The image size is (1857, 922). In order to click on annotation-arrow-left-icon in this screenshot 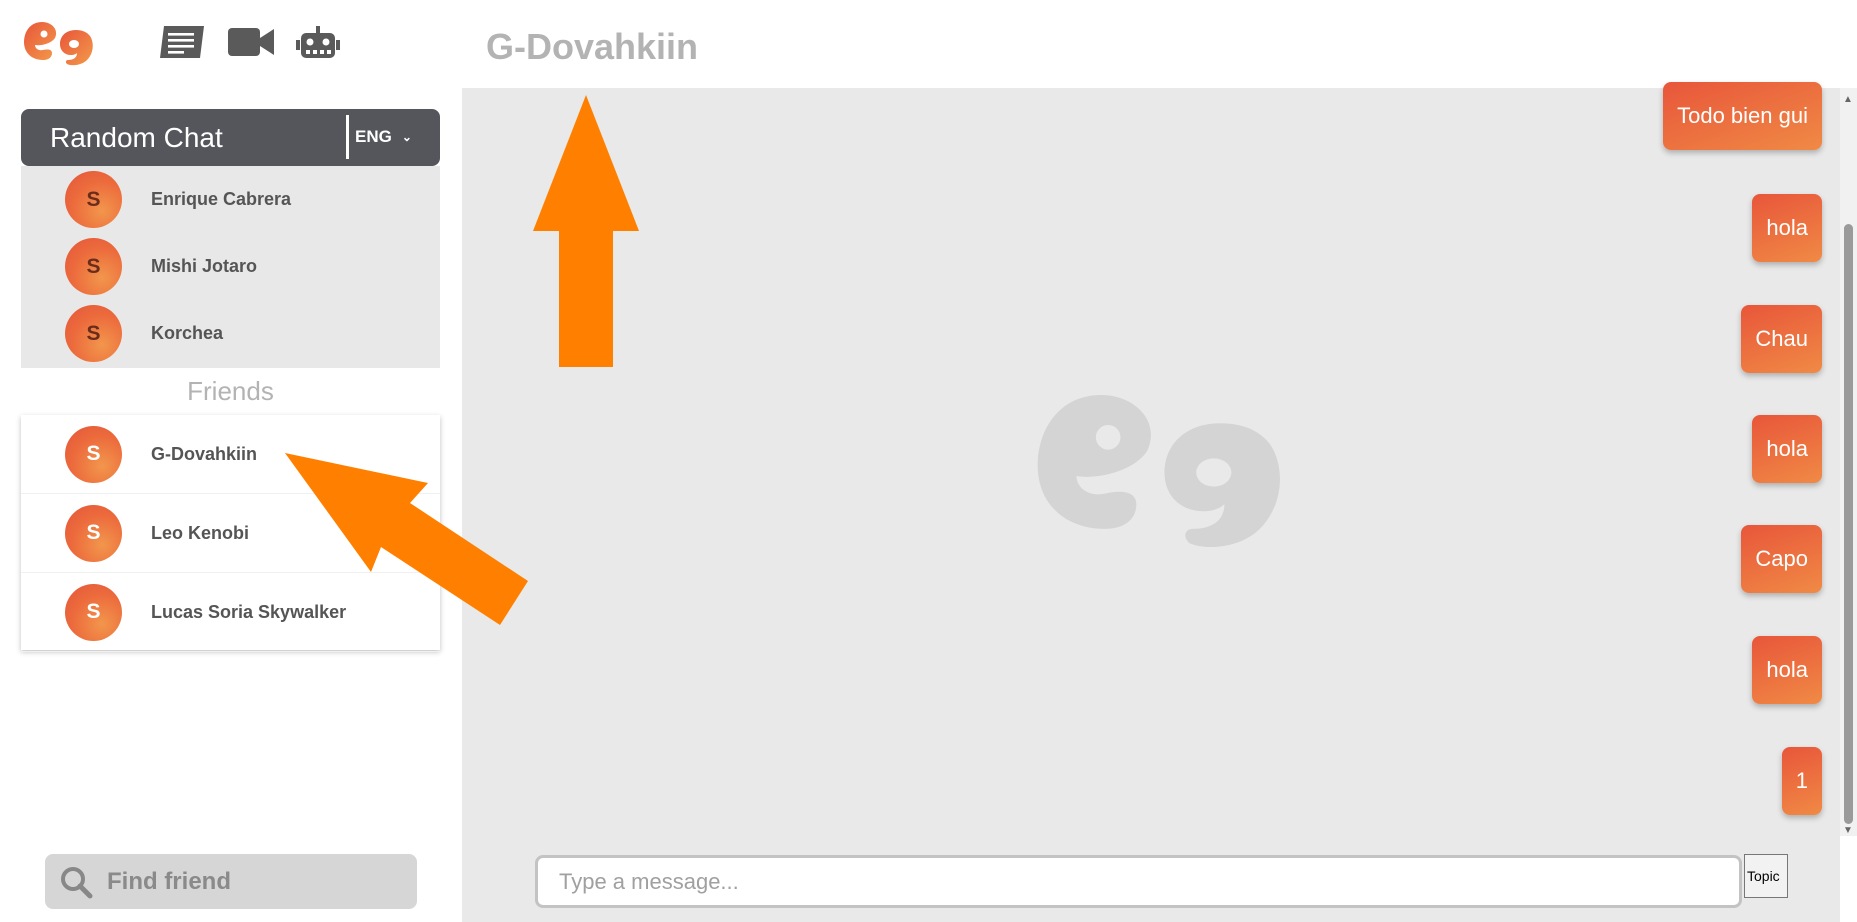, I will do `click(406, 539)`.